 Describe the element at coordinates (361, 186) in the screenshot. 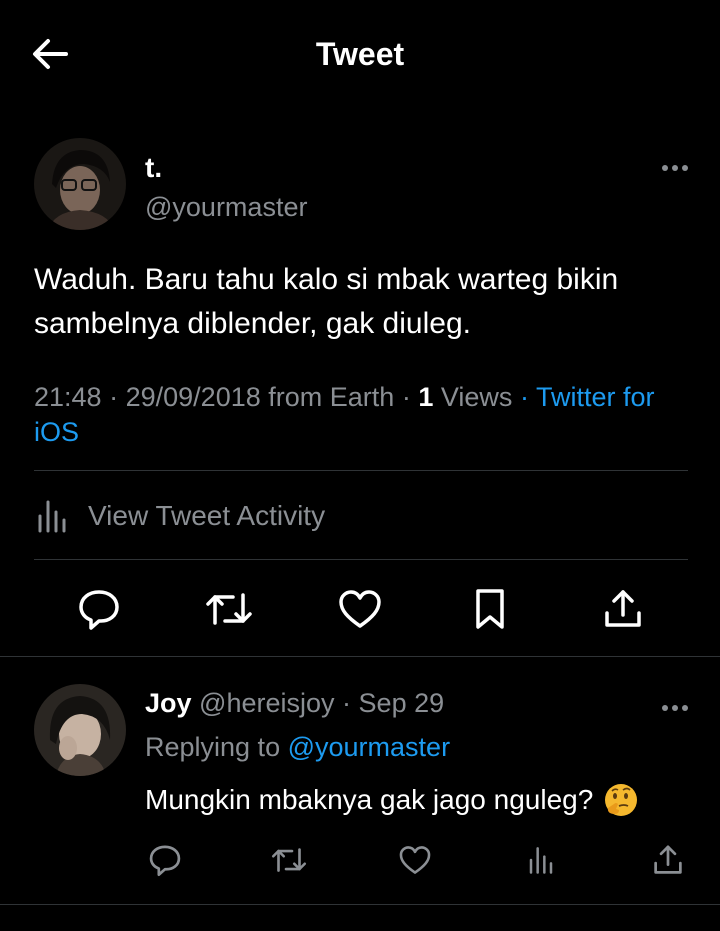

I see `tweet-author: t. @yourmaster` at that location.